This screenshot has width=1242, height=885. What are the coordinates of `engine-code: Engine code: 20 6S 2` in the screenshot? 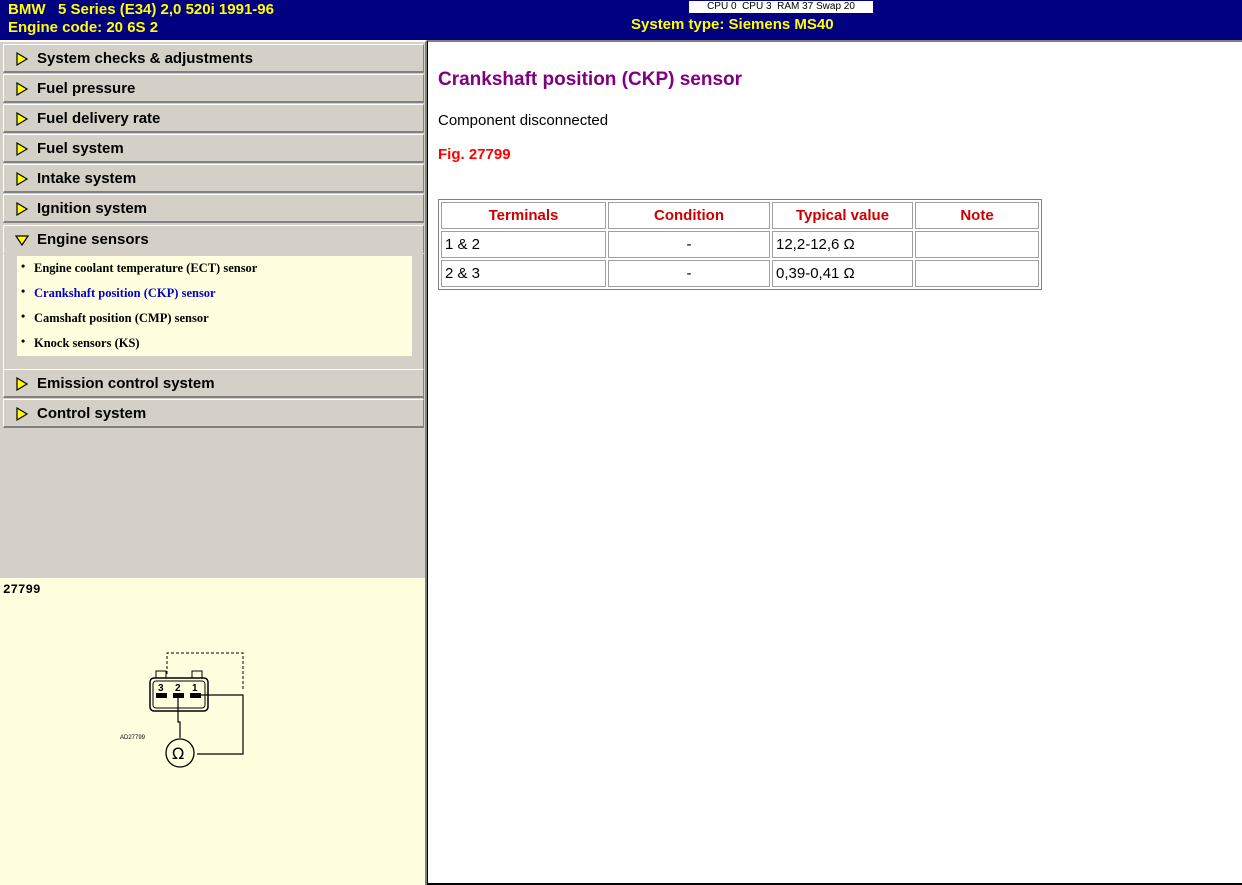 It's located at (83, 27).